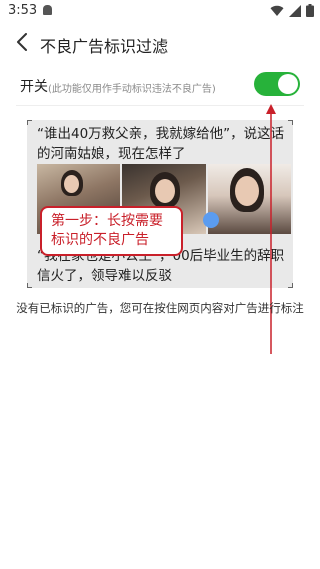 The image size is (320, 569). I want to click on switch-label: 开关, so click(34, 87).